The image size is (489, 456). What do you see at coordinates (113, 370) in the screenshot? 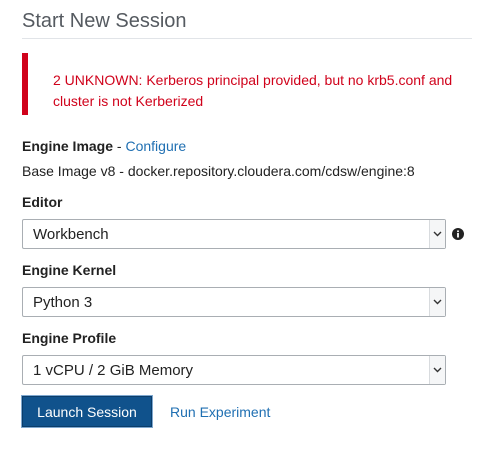
I see `engine-profile-selected-value: 1 vCPU / 2 GiB Memory` at bounding box center [113, 370].